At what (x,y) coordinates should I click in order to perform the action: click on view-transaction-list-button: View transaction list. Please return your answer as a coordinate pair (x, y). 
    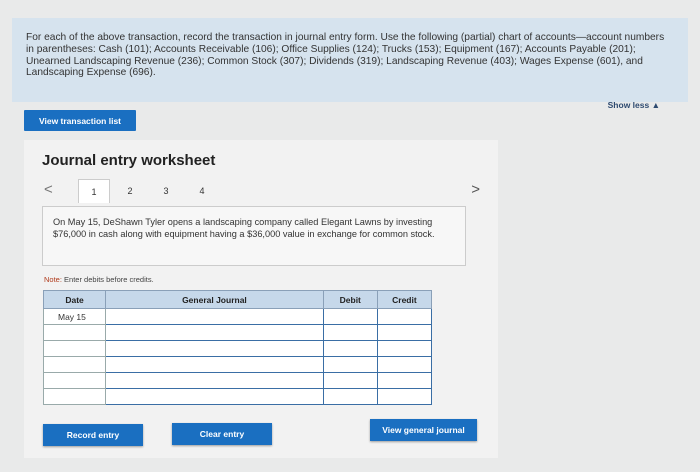
    Looking at the image, I should click on (80, 120).